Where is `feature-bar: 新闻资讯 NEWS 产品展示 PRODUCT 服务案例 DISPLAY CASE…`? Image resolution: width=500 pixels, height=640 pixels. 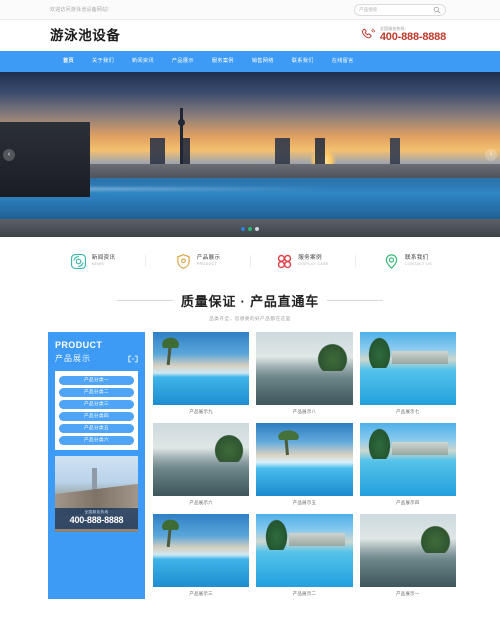
feature-bar: 新闻资讯 NEWS 产品展示 PRODUCT 服务案例 DISPLAY CASE… is located at coordinates (250, 261).